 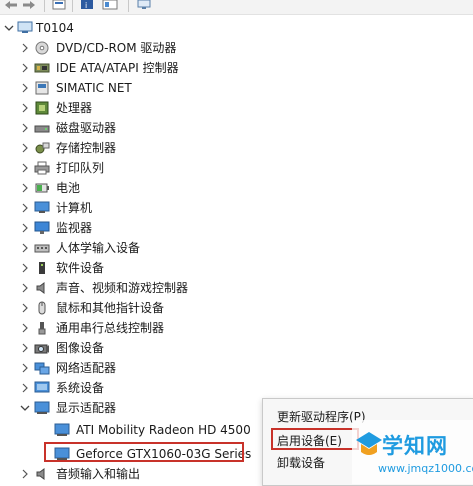 What do you see at coordinates (369, 443) in the screenshot?
I see `watermark-logo` at bounding box center [369, 443].